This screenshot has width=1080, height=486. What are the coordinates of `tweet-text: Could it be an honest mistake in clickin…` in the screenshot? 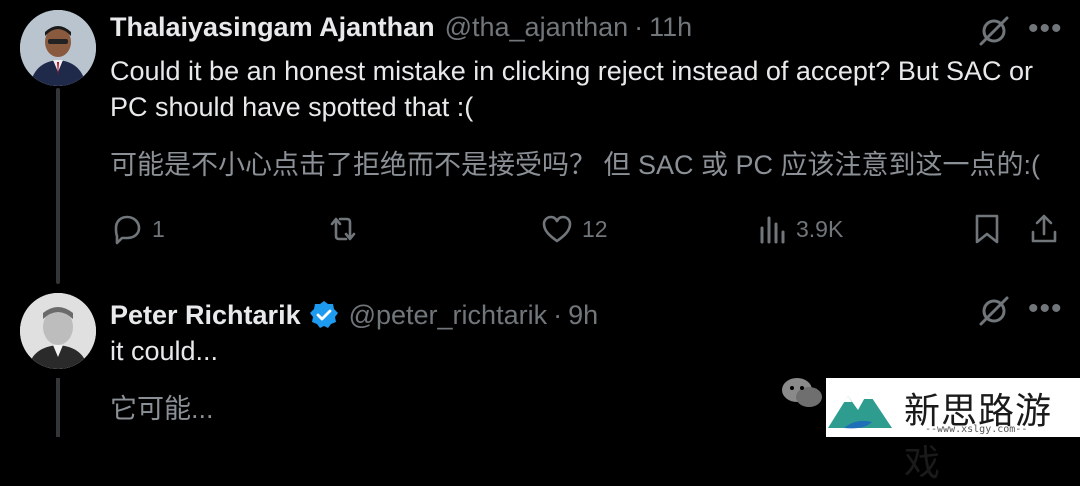 It's located at (571, 89).